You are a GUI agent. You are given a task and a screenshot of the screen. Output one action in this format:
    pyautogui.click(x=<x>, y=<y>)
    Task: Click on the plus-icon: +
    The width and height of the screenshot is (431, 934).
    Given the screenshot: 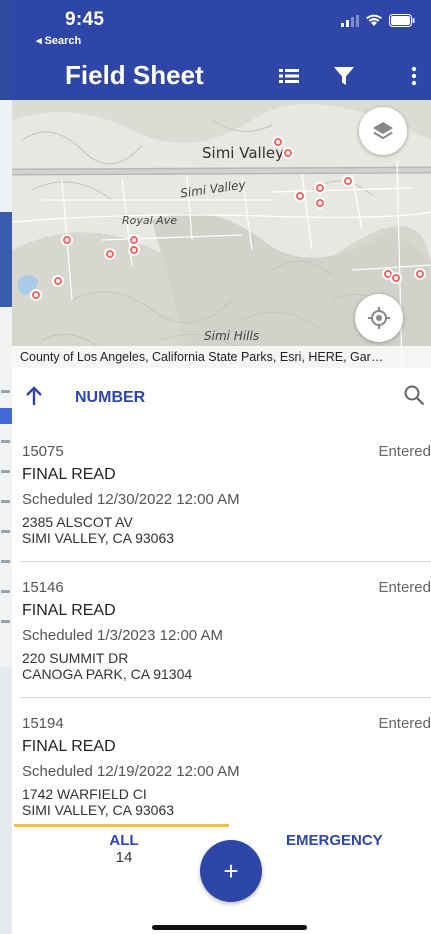 What is the action you would take?
    pyautogui.click(x=231, y=870)
    